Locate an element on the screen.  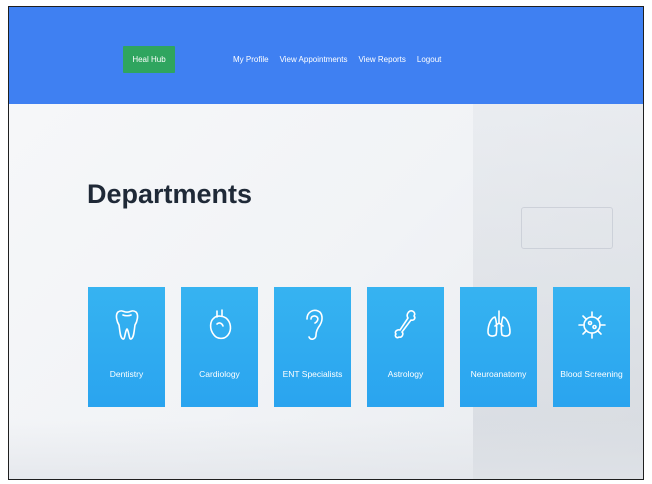
department-label: Dentistry is located at coordinates (126, 374).